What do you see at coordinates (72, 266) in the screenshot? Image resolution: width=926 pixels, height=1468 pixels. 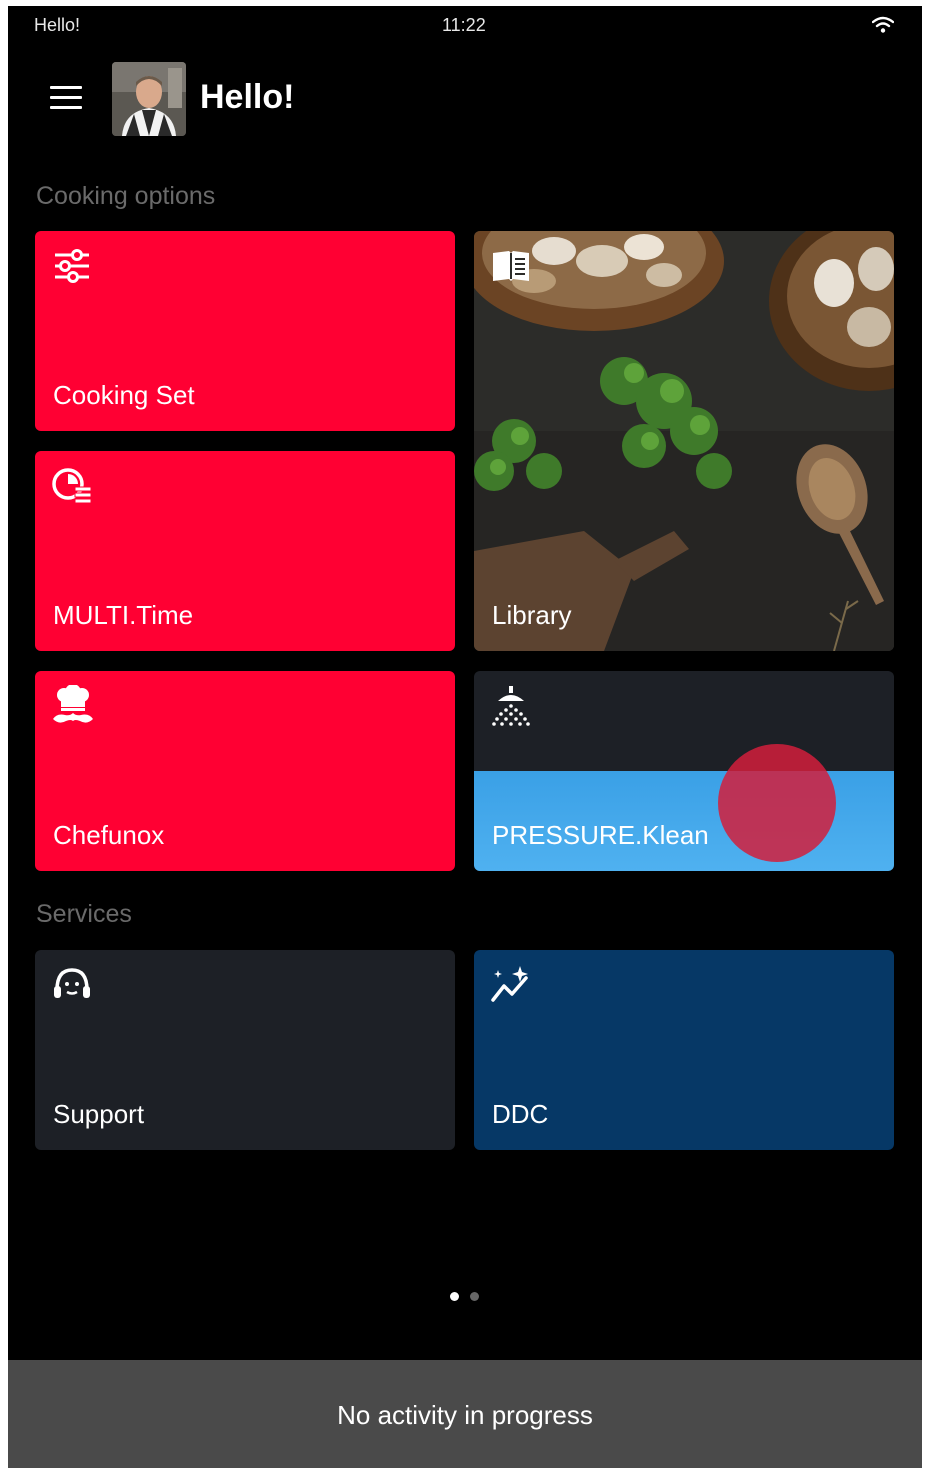 I see `sliders-icon` at bounding box center [72, 266].